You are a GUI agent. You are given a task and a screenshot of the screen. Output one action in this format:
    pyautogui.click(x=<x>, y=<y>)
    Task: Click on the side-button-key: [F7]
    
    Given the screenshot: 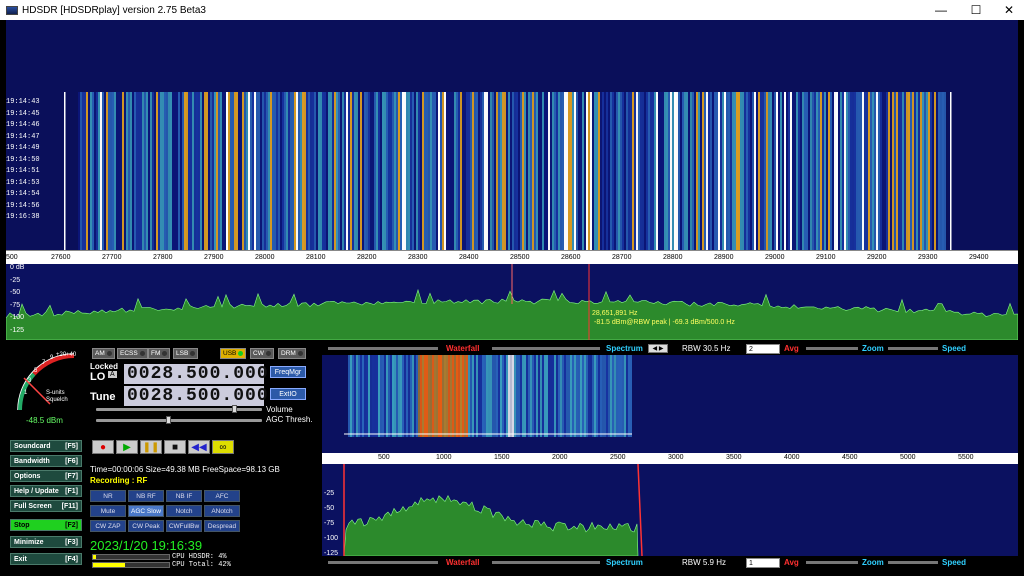 What is the action you would take?
    pyautogui.click(x=71, y=476)
    